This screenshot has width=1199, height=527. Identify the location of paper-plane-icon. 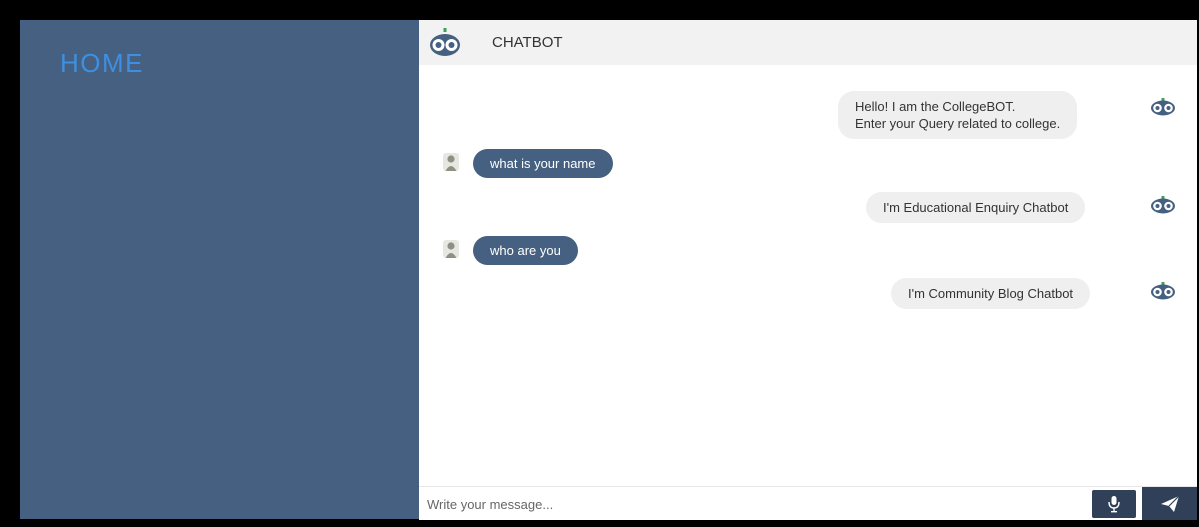
(1170, 503).